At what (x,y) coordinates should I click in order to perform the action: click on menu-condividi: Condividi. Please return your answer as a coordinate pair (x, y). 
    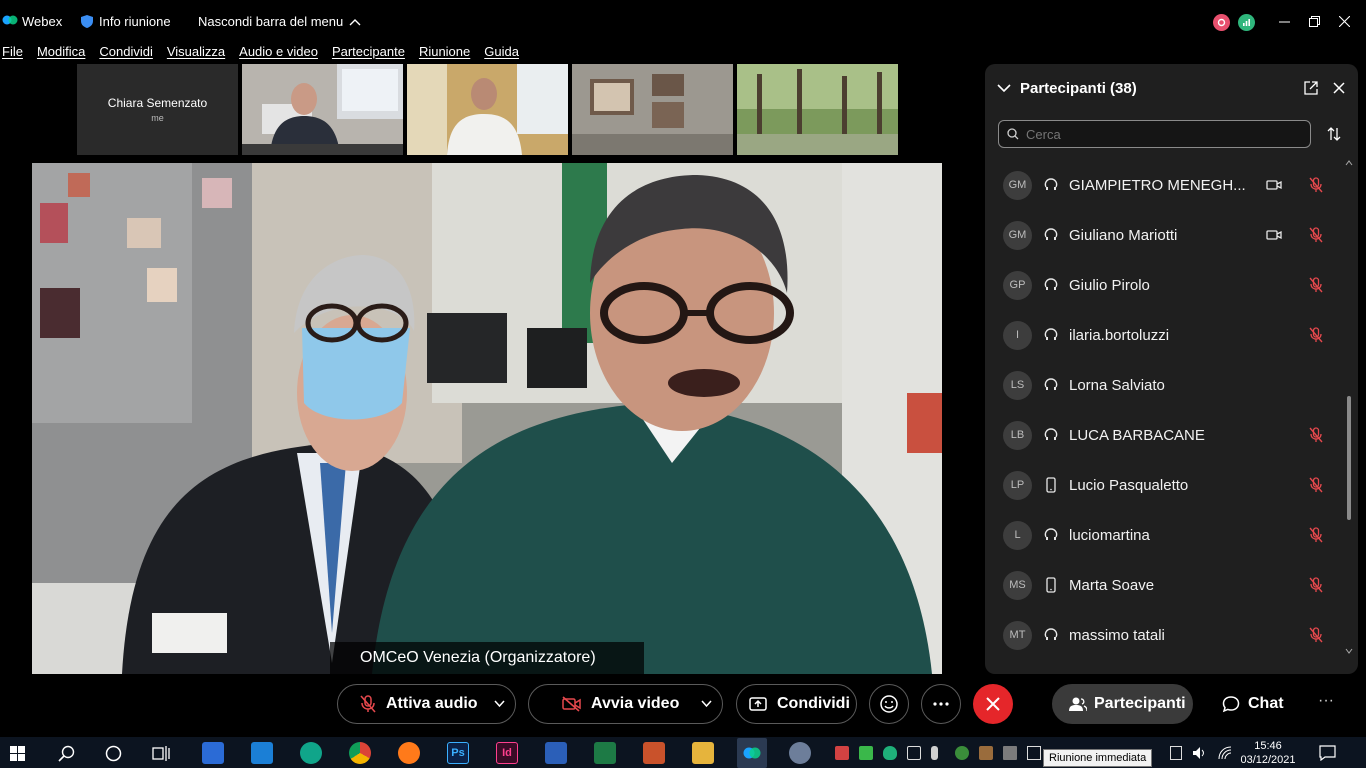
    Looking at the image, I should click on (125, 53).